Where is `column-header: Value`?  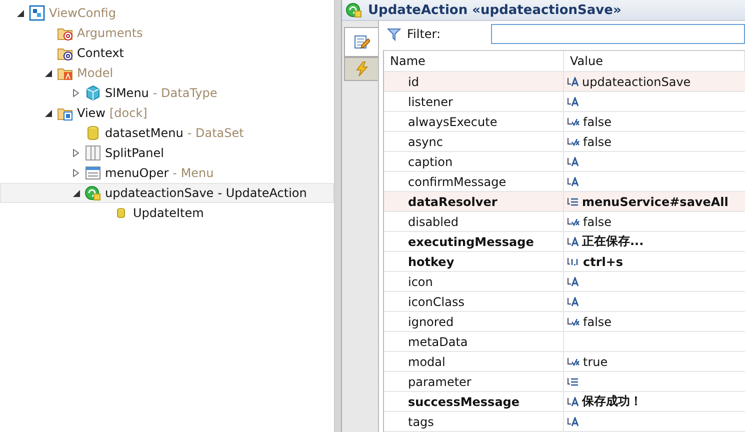 column-header: Value is located at coordinates (654, 61).